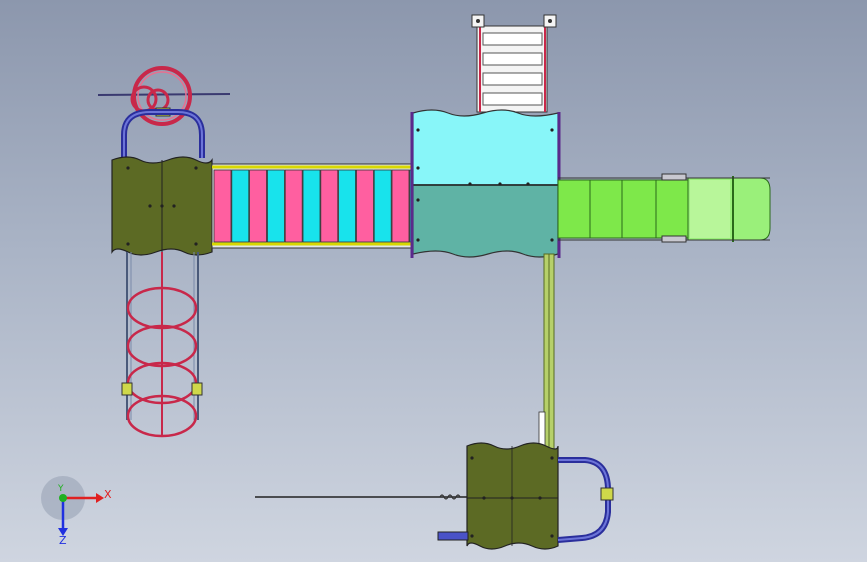 This screenshot has height=562, width=867. I want to click on center-tower-roof-panel, so click(485, 147).